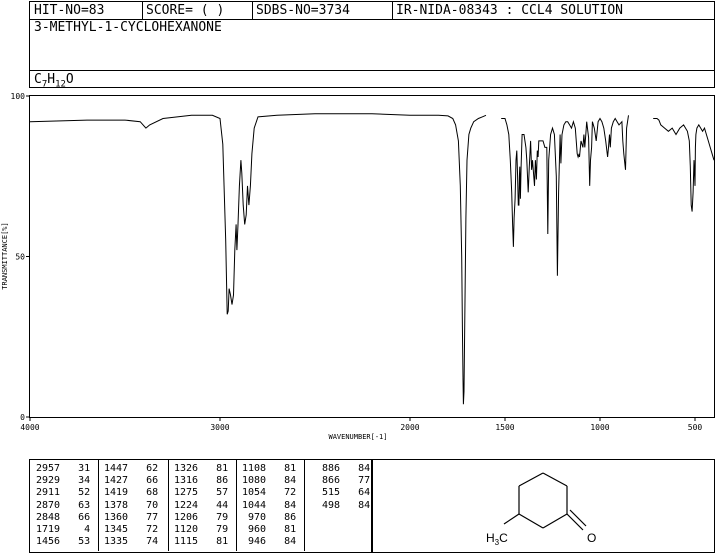 The width and height of the screenshot is (715, 553). I want to click on x-tick-label: 2000, so click(409, 427).